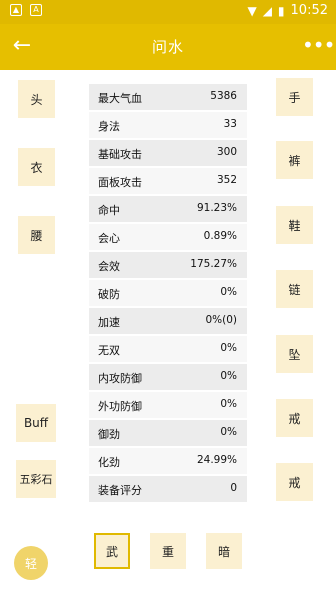 The image size is (336, 600). Describe the element at coordinates (168, 237) in the screenshot. I see `stat-row: 会心 0.89%` at that location.